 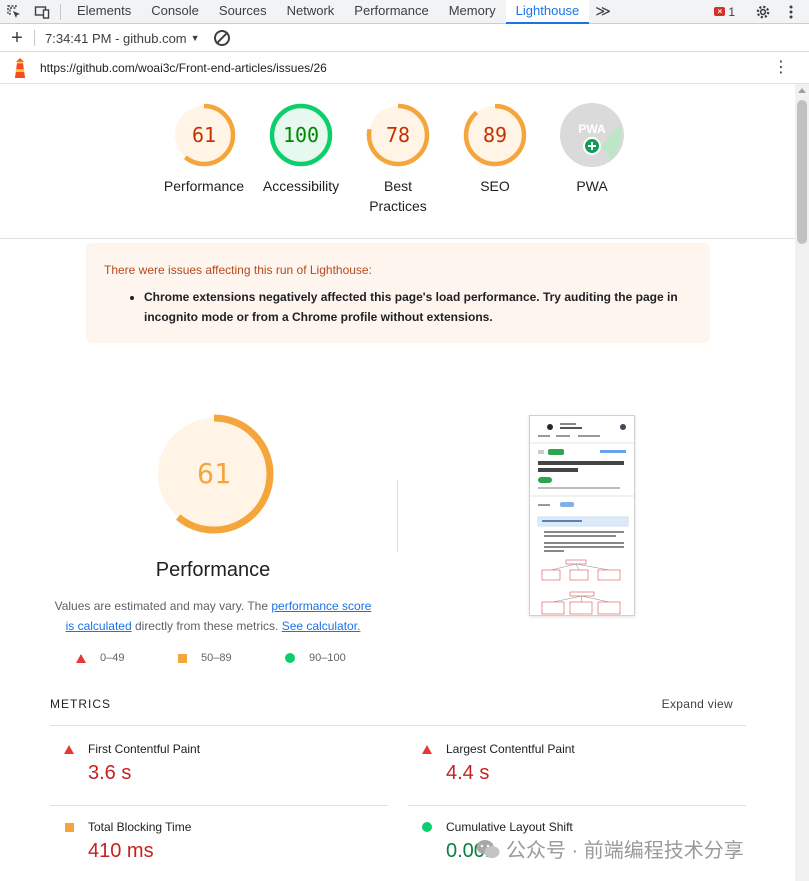 I want to click on square-icon, so click(x=182, y=658).